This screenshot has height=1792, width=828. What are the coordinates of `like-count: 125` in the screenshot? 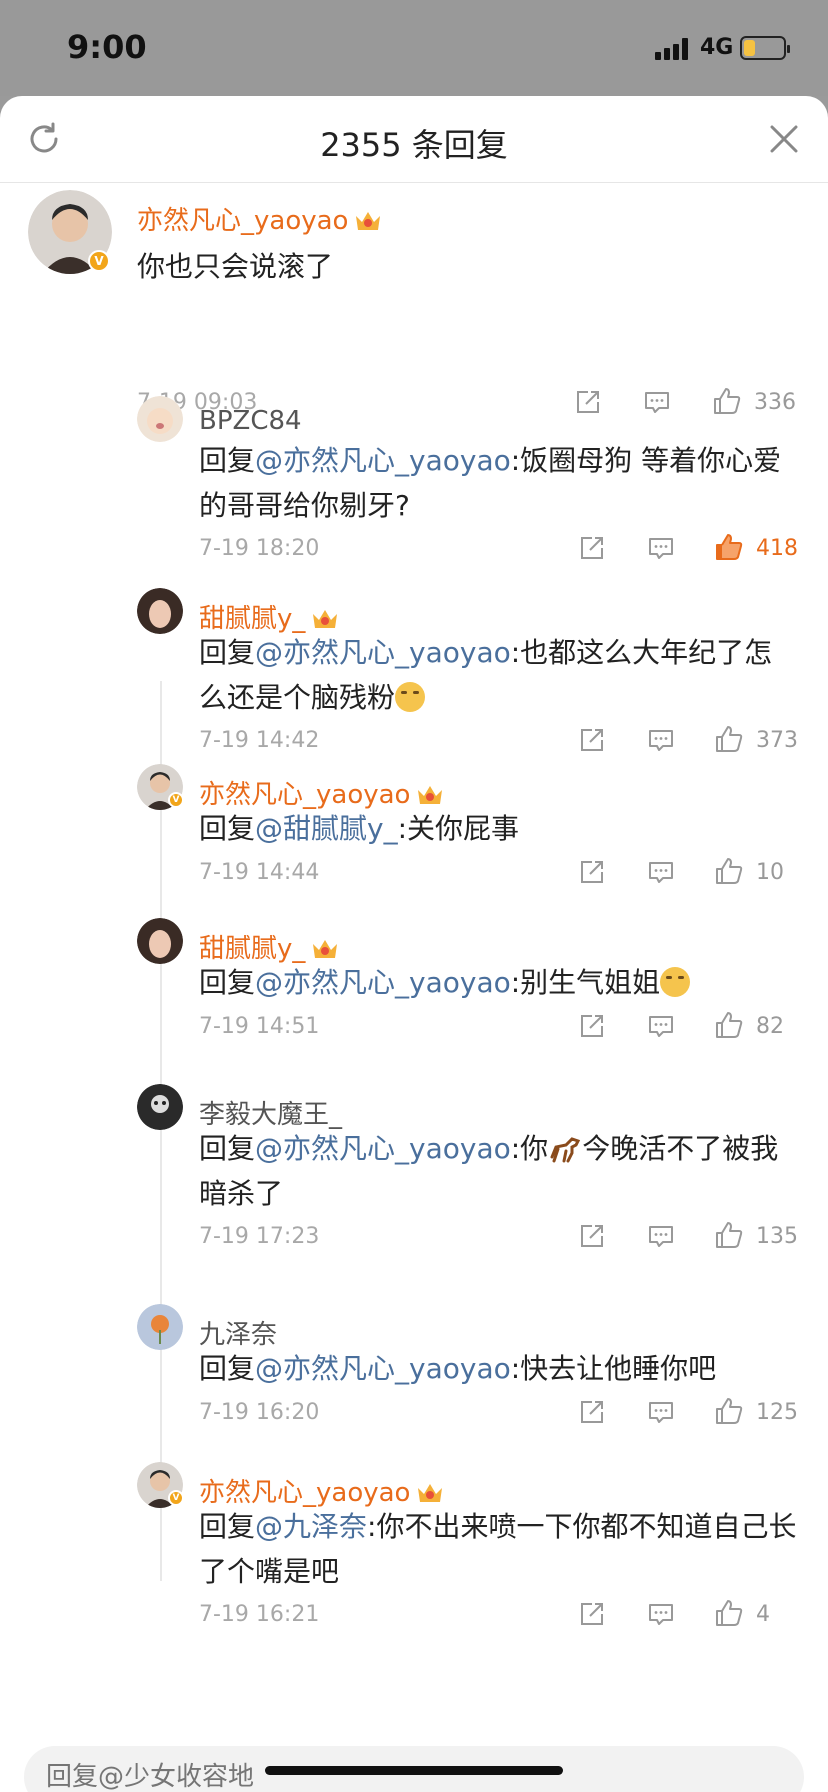 It's located at (777, 1412).